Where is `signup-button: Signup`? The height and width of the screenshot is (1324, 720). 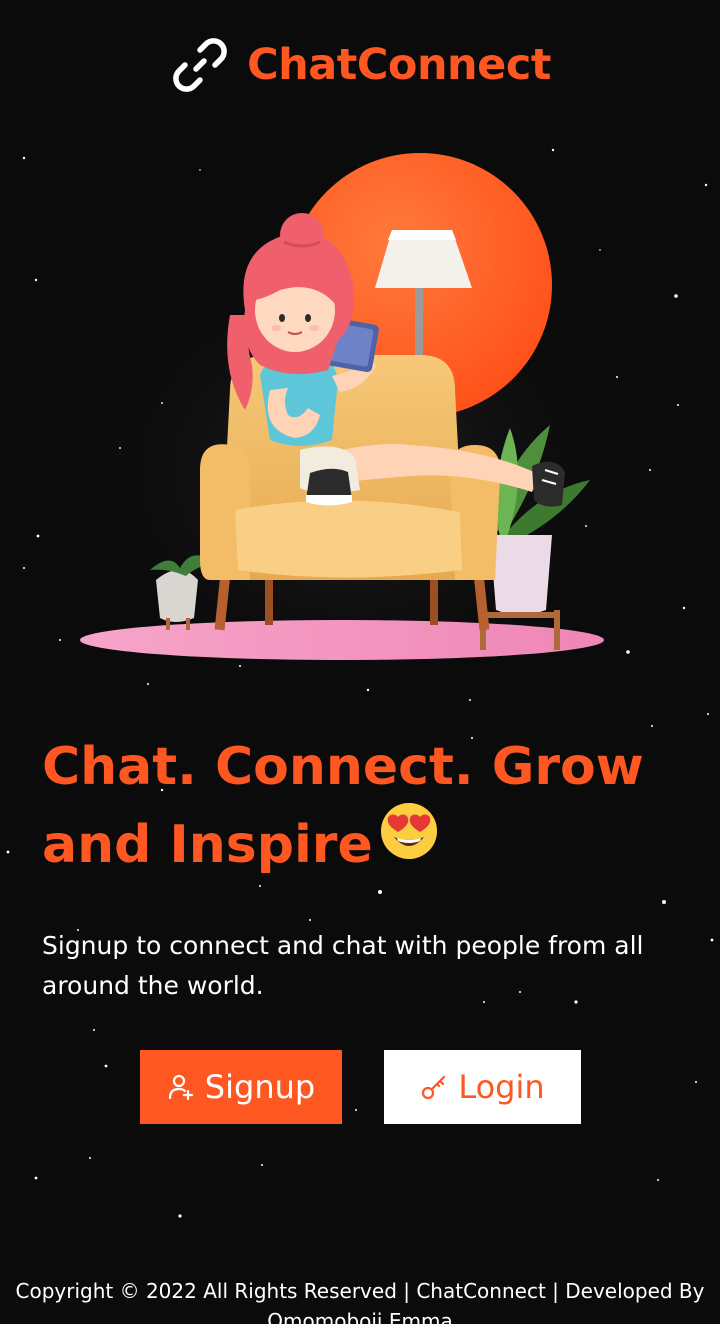 signup-button: Signup is located at coordinates (241, 1087).